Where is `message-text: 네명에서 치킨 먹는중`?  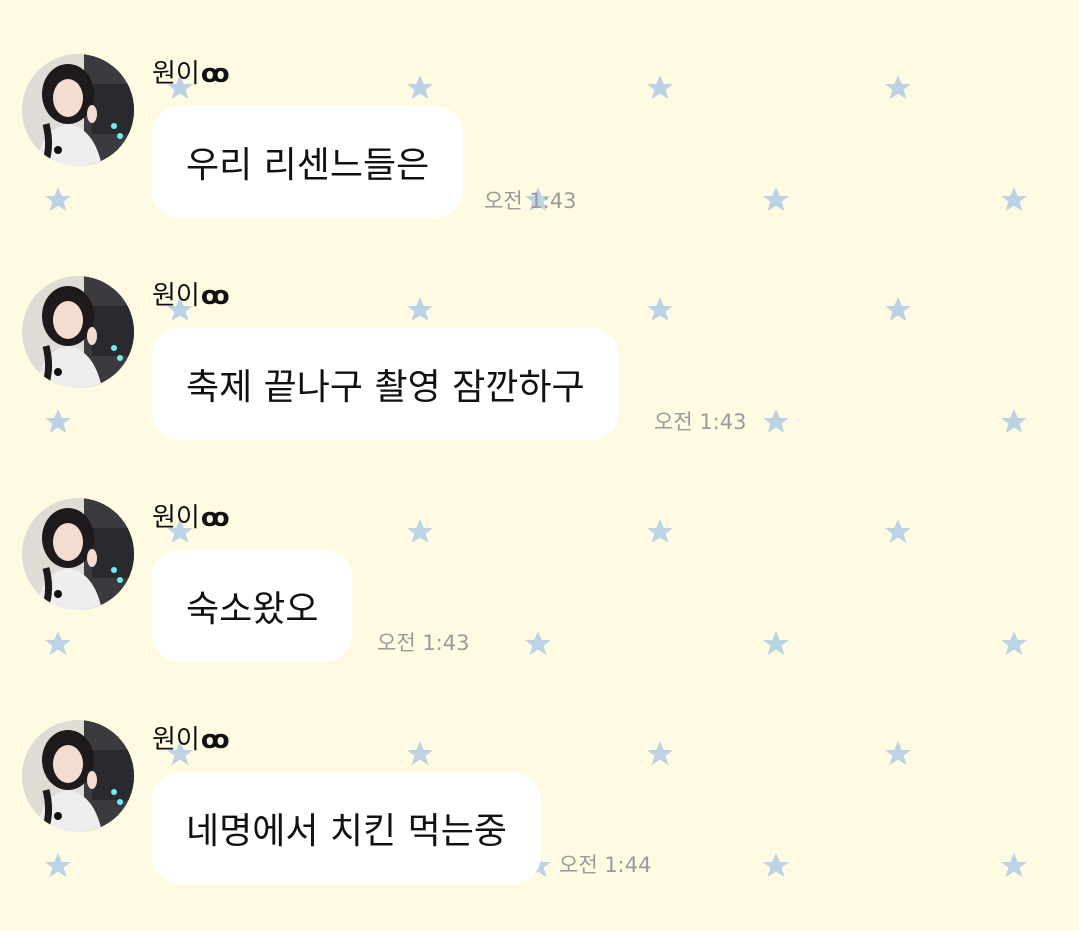 message-text: 네명에서 치킨 먹는중 is located at coordinates (346, 831).